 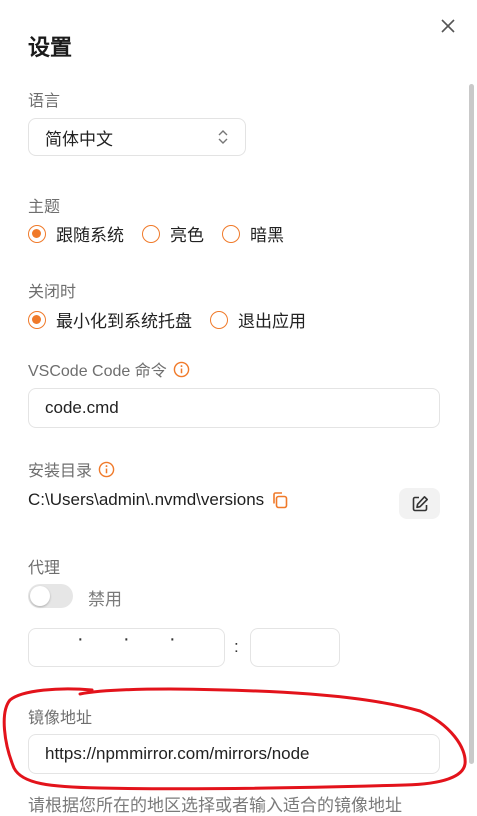 What do you see at coordinates (177, 753) in the screenshot?
I see `mirror-url-value: https://npmmirror.com/mirrors/node` at bounding box center [177, 753].